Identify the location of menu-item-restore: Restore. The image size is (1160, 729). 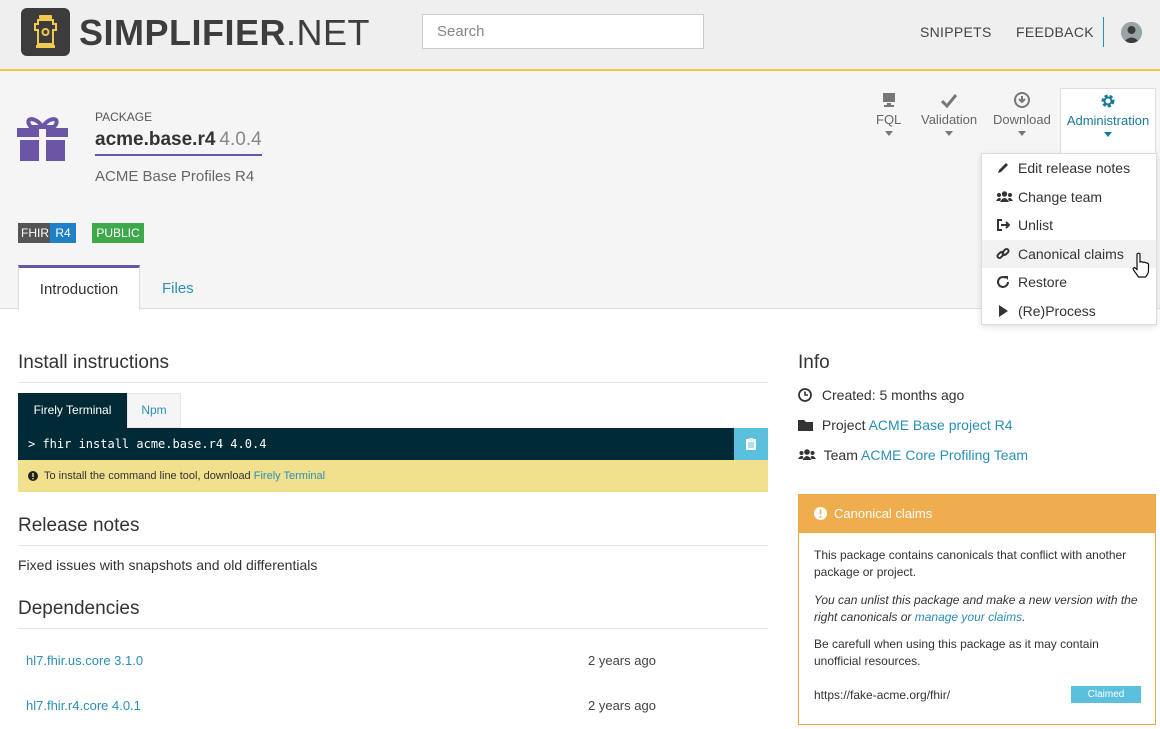
(1069, 282).